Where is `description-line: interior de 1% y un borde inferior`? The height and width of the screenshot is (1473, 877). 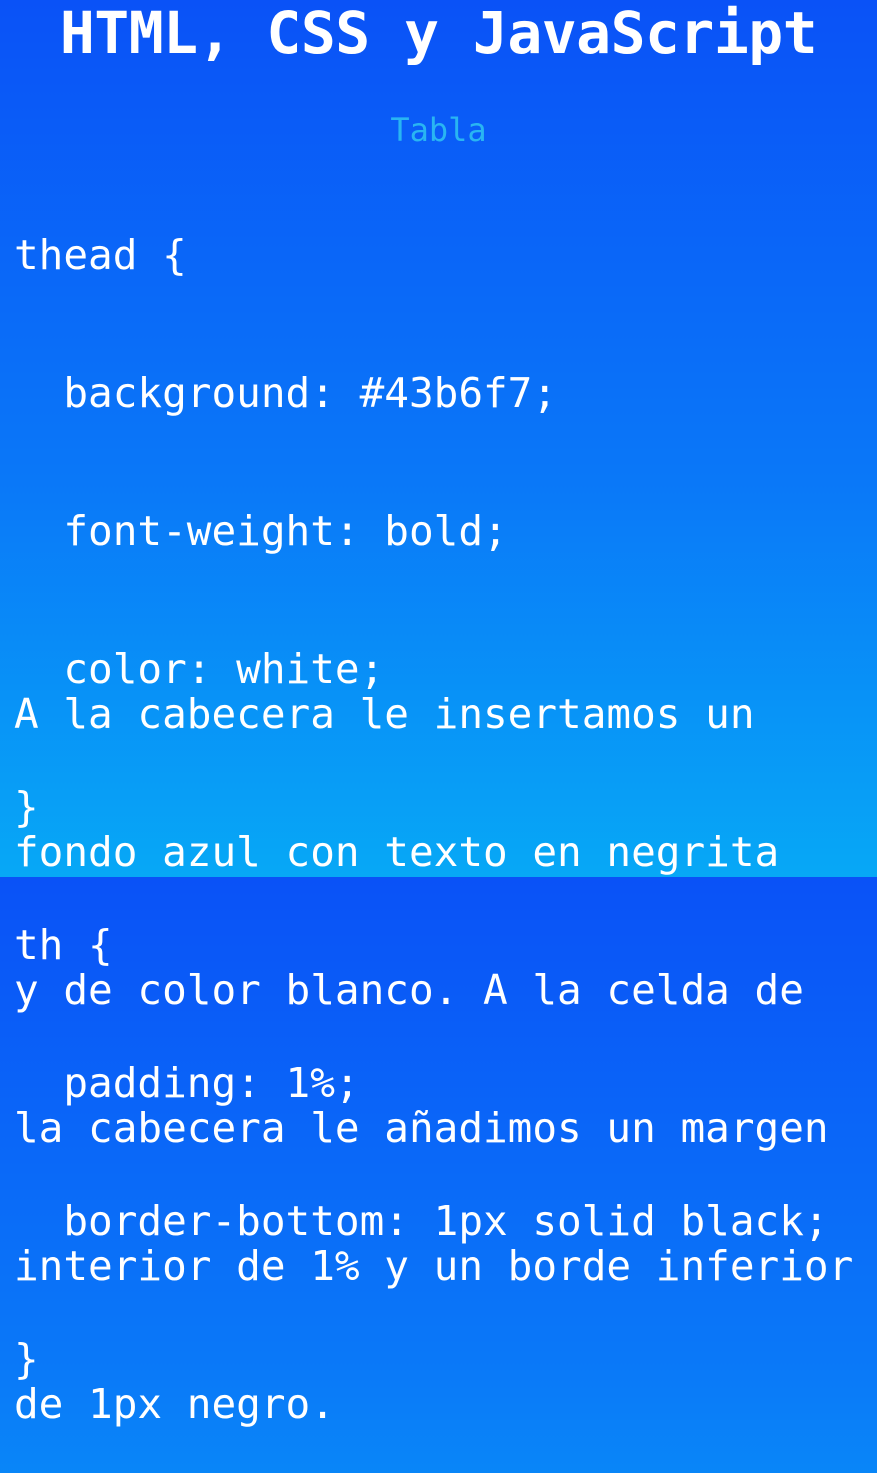 description-line: interior de 1% y un borde inferior is located at coordinates (434, 1266).